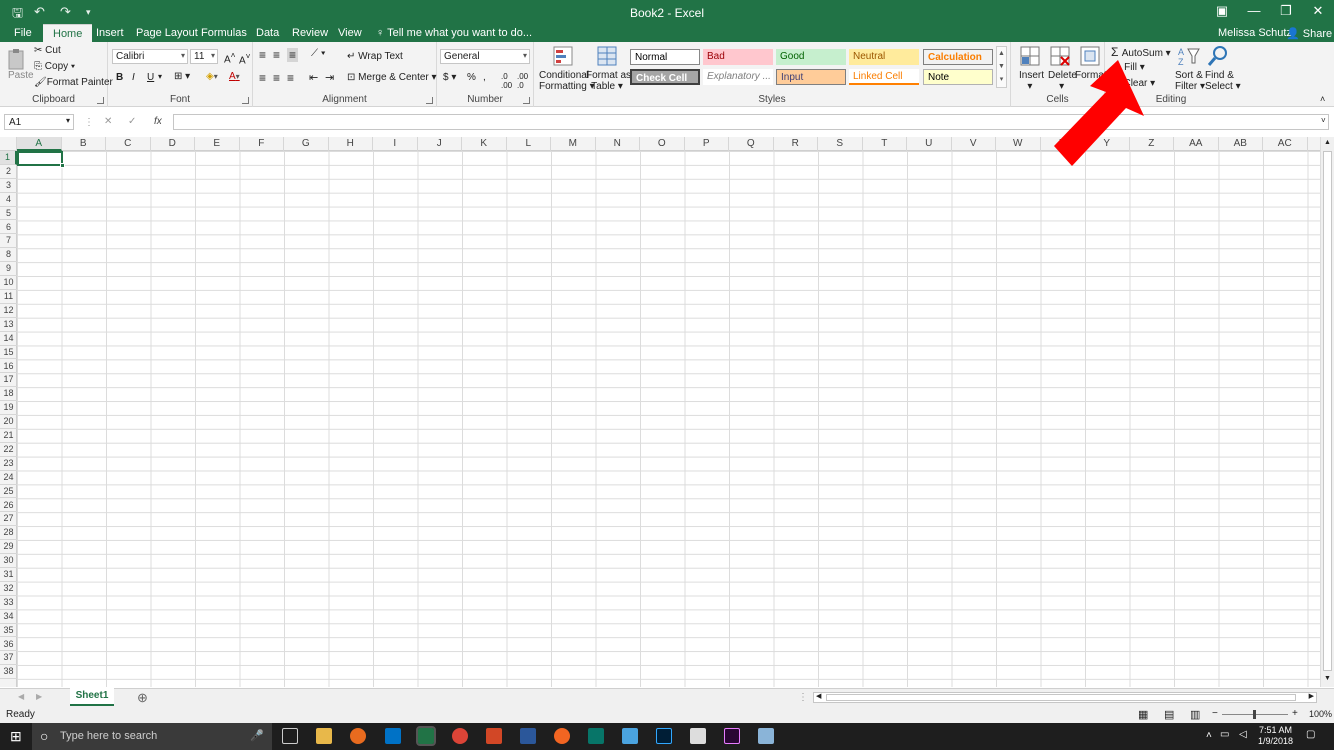 The width and height of the screenshot is (1334, 750). I want to click on restore-button: ❐, so click(1286, 12).